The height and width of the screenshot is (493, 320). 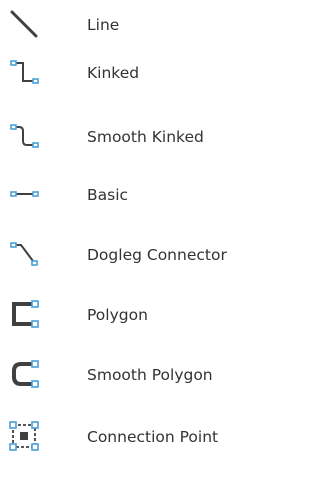 I want to click on menu-item-kinked: Kinked, so click(x=139, y=73).